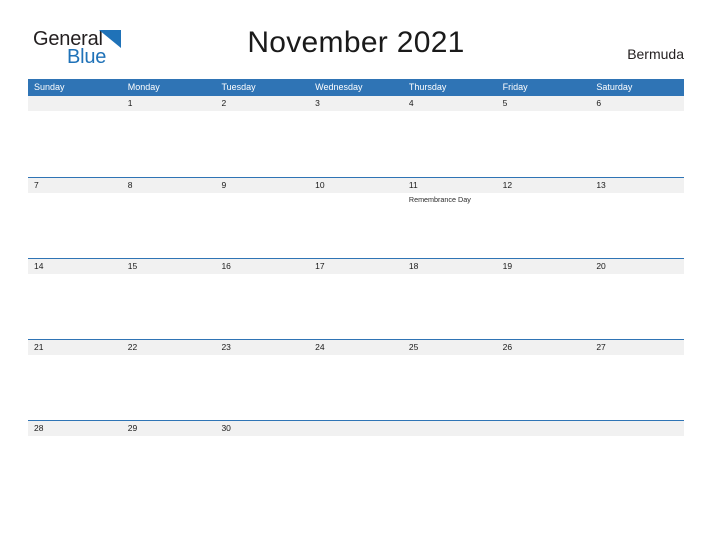 The height and width of the screenshot is (550, 712). What do you see at coordinates (262, 185) in the screenshot?
I see `day-number-cell: 9` at bounding box center [262, 185].